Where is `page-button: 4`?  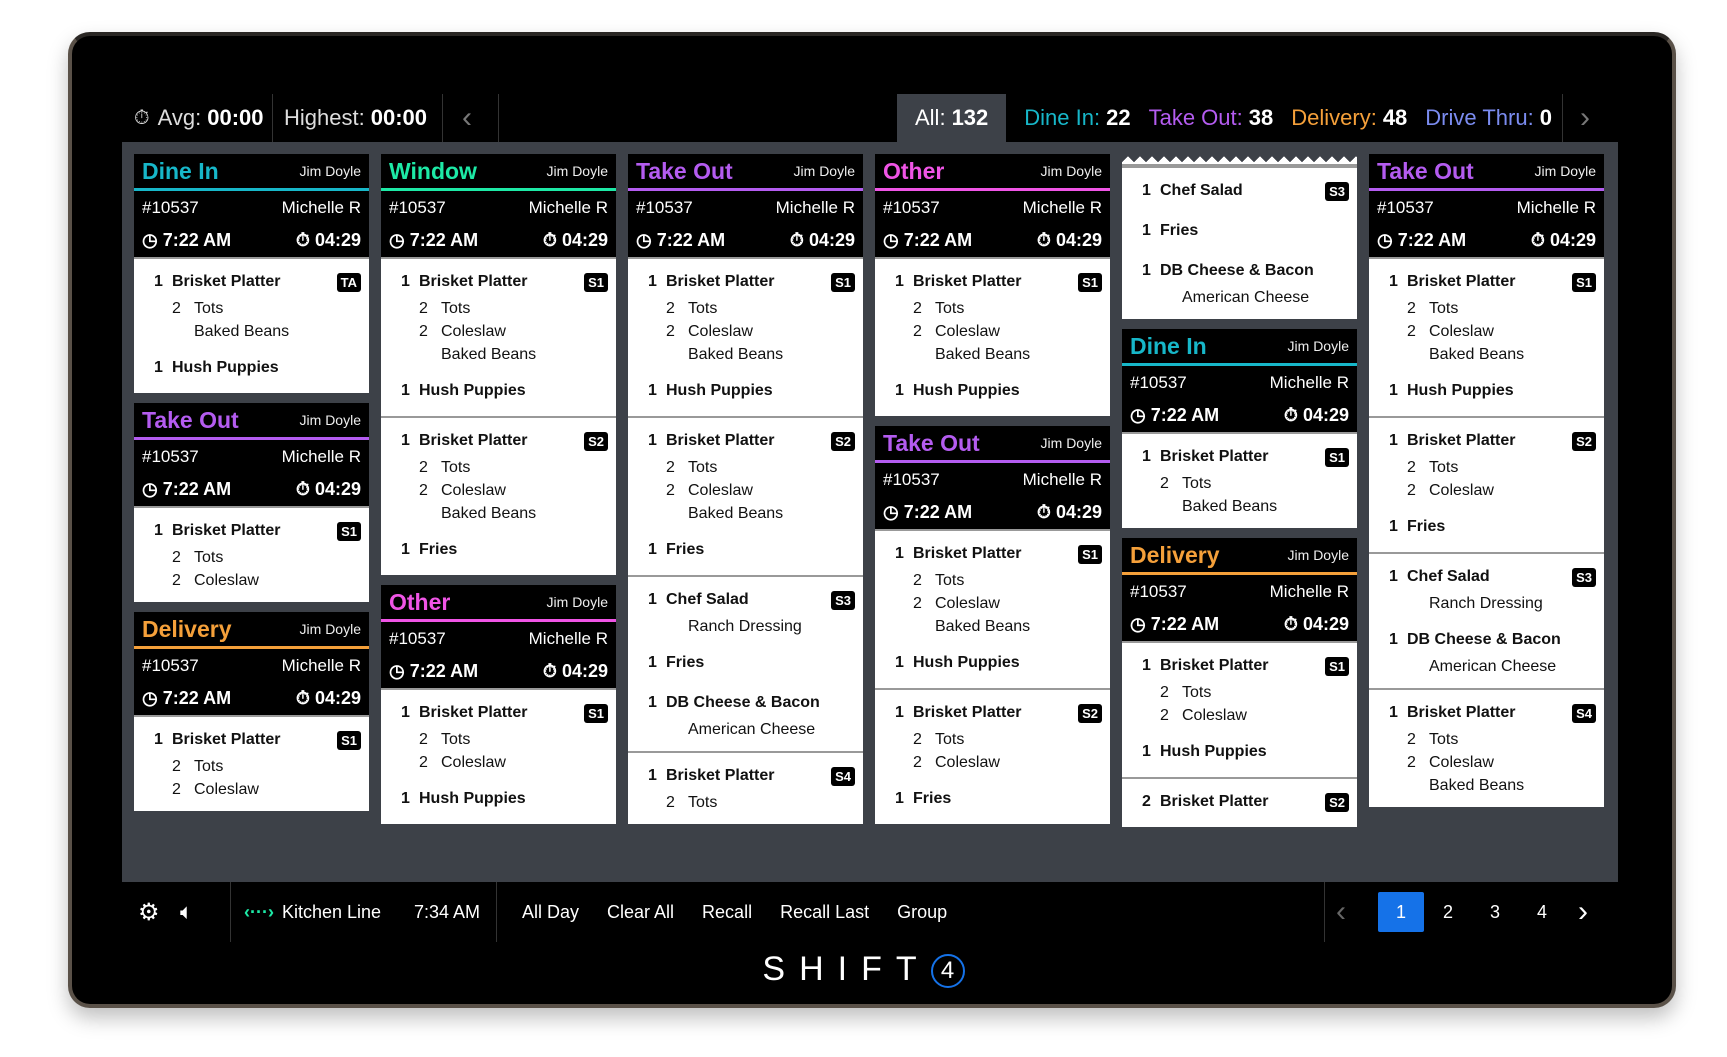 page-button: 4 is located at coordinates (1542, 912).